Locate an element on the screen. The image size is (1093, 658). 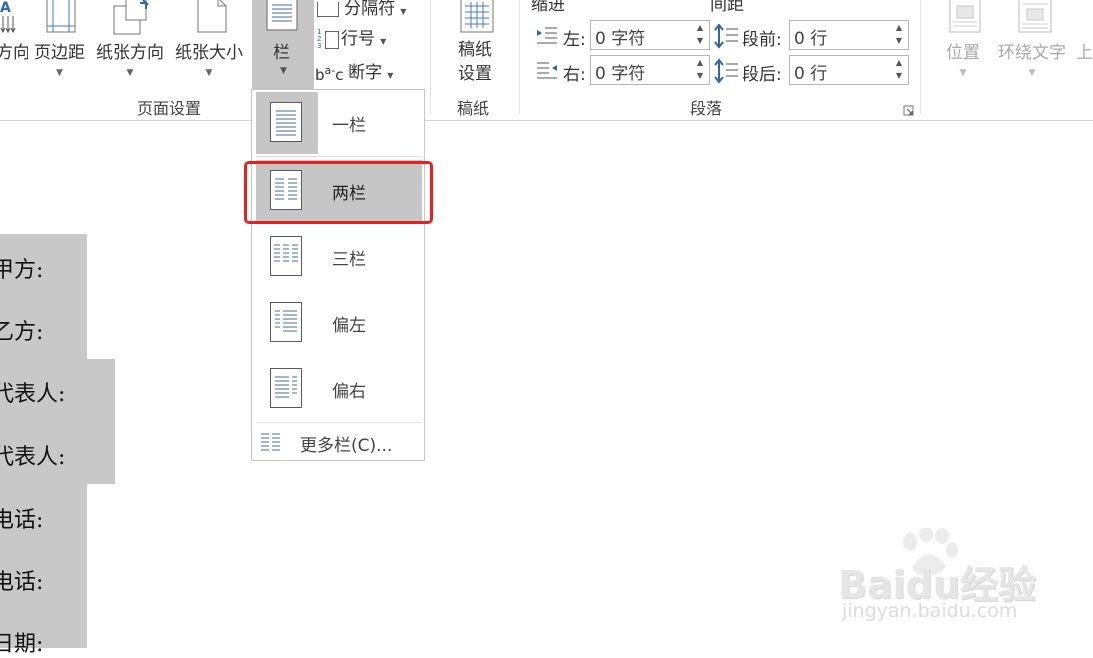
menu-item-right: 偏右 is located at coordinates (339, 389).